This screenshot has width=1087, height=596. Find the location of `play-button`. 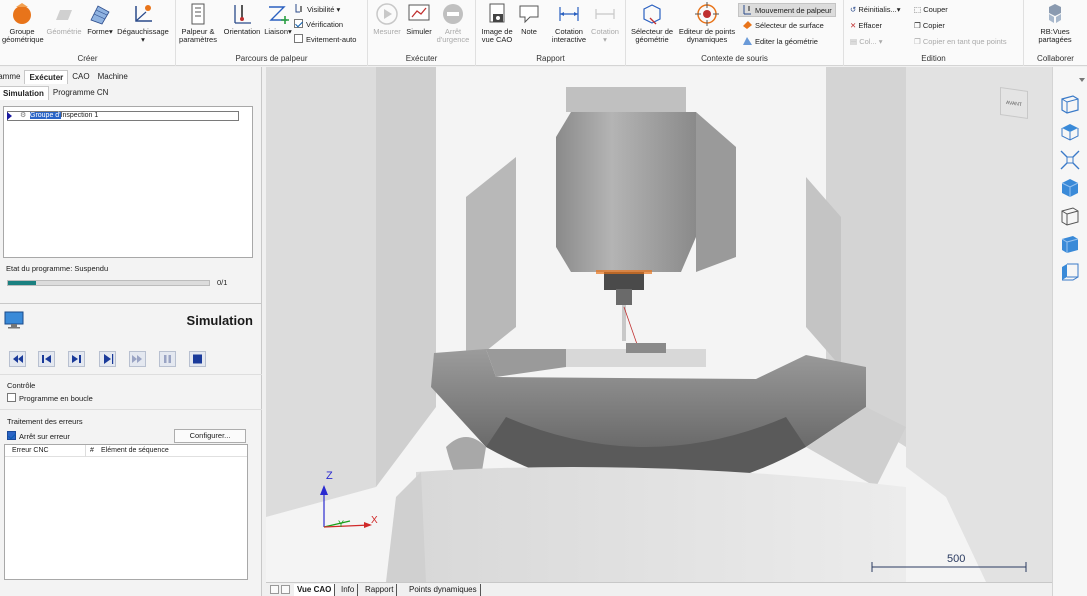

play-button is located at coordinates (107, 359).